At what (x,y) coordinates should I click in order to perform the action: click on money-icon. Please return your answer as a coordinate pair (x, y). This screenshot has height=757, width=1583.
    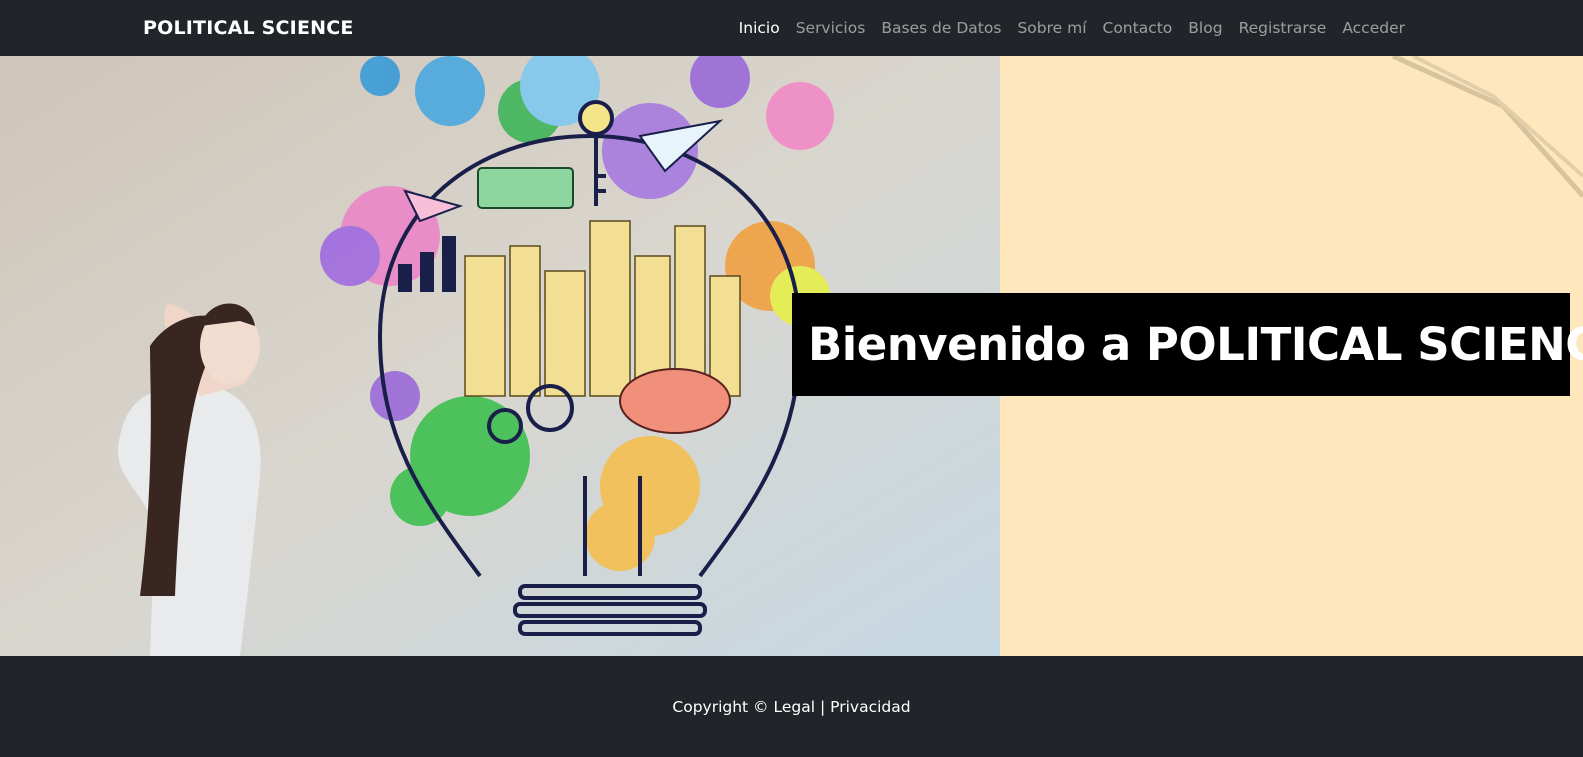
    Looking at the image, I should click on (525, 188).